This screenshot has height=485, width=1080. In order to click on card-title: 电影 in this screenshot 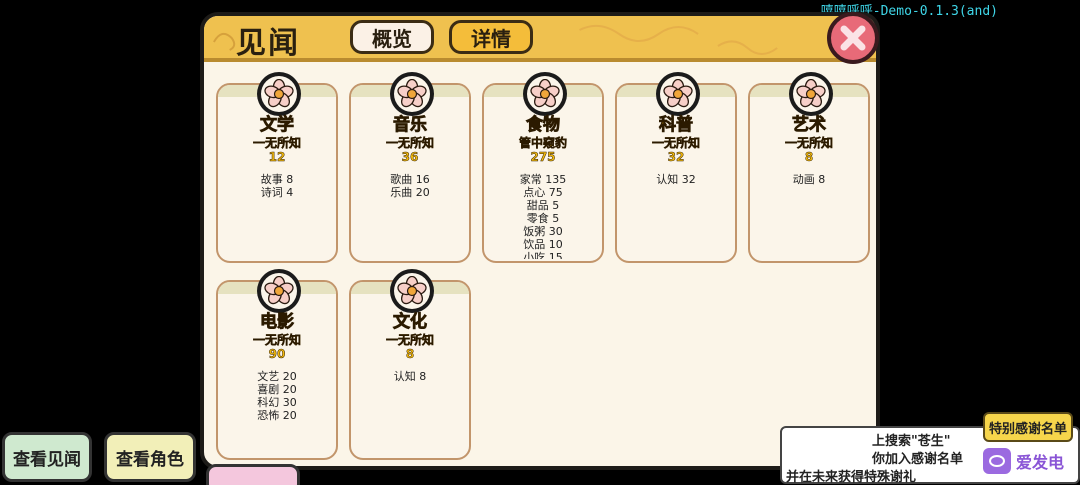, I will do `click(277, 322)`.